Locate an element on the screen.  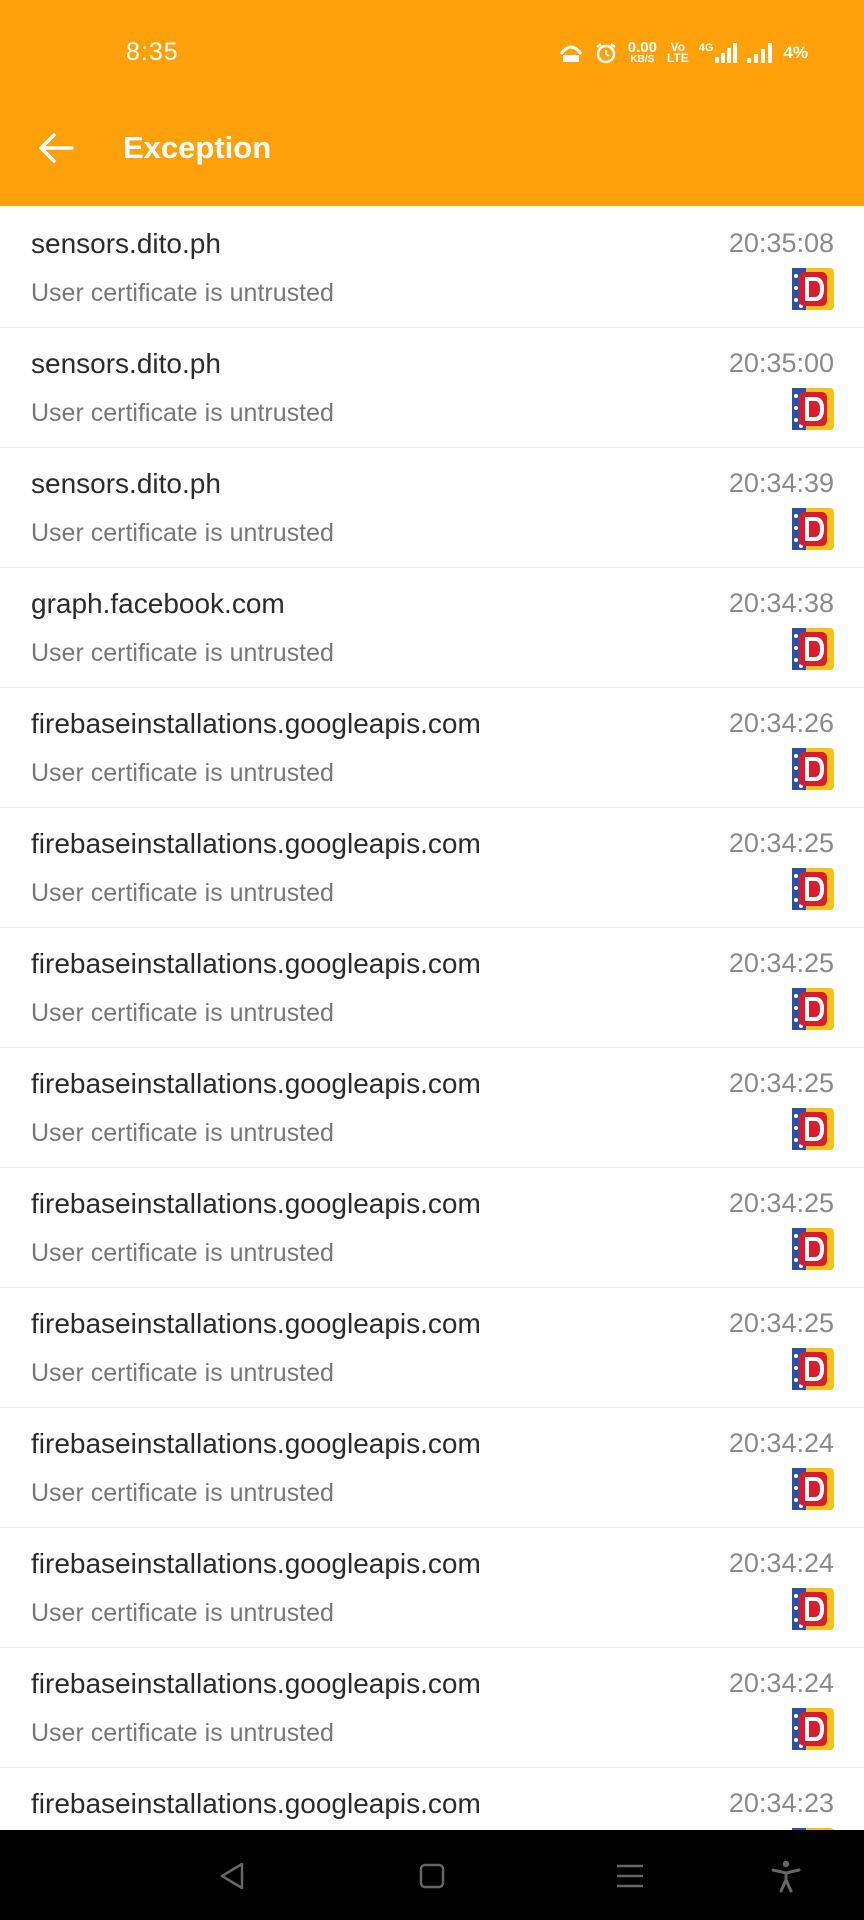
vpn-icon is located at coordinates (570, 53).